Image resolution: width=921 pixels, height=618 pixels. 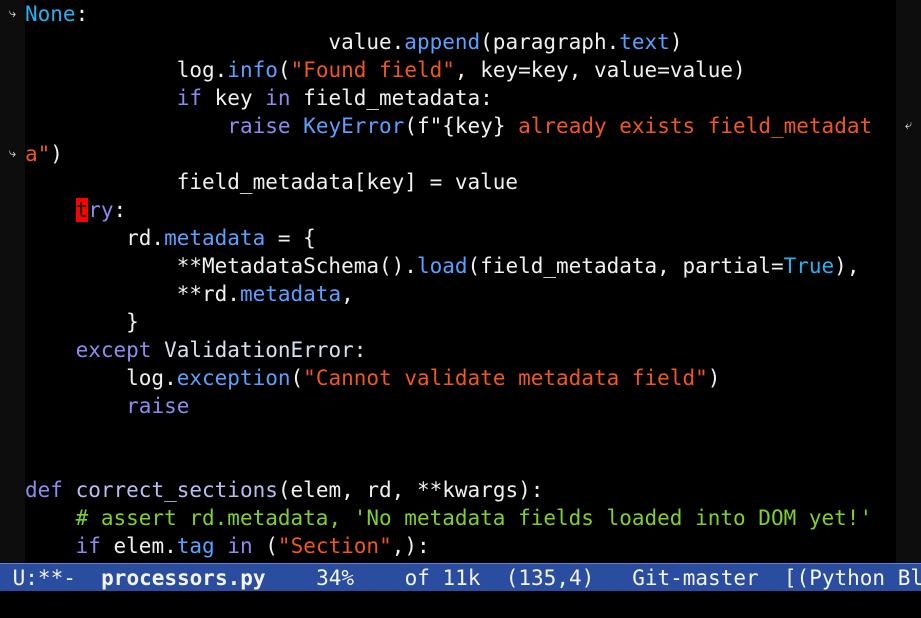 I want to click on code-token: "Cannot validate metadata field", so click(x=505, y=378).